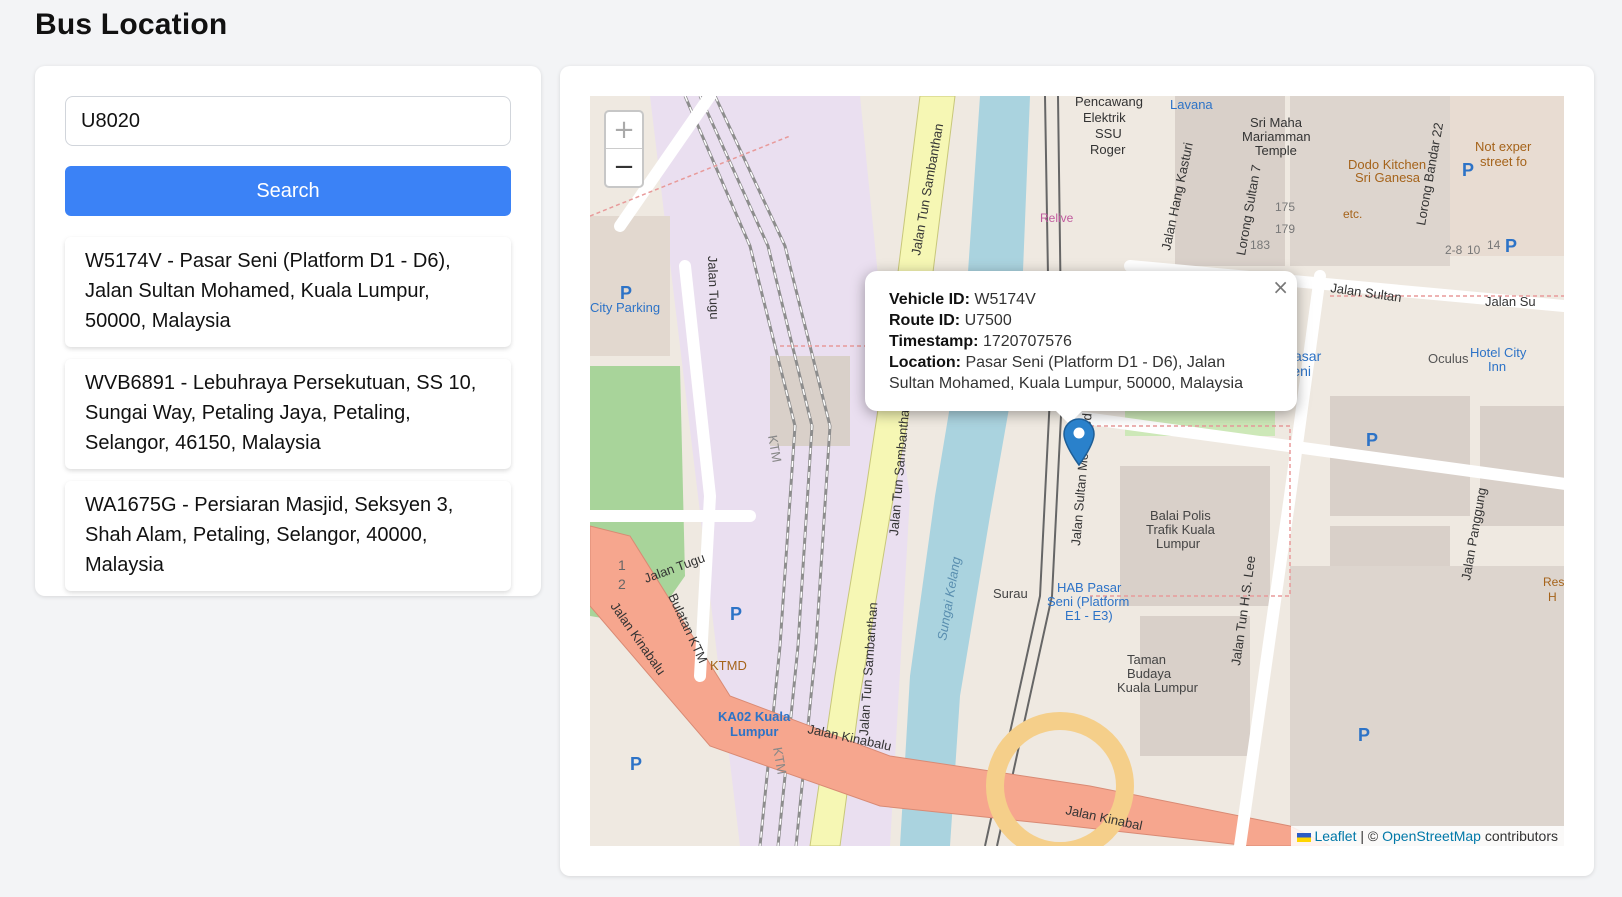 This screenshot has height=897, width=1622. Describe the element at coordinates (934, 341) in the screenshot. I see `popup-timestamp-label: Timestamp:` at that location.